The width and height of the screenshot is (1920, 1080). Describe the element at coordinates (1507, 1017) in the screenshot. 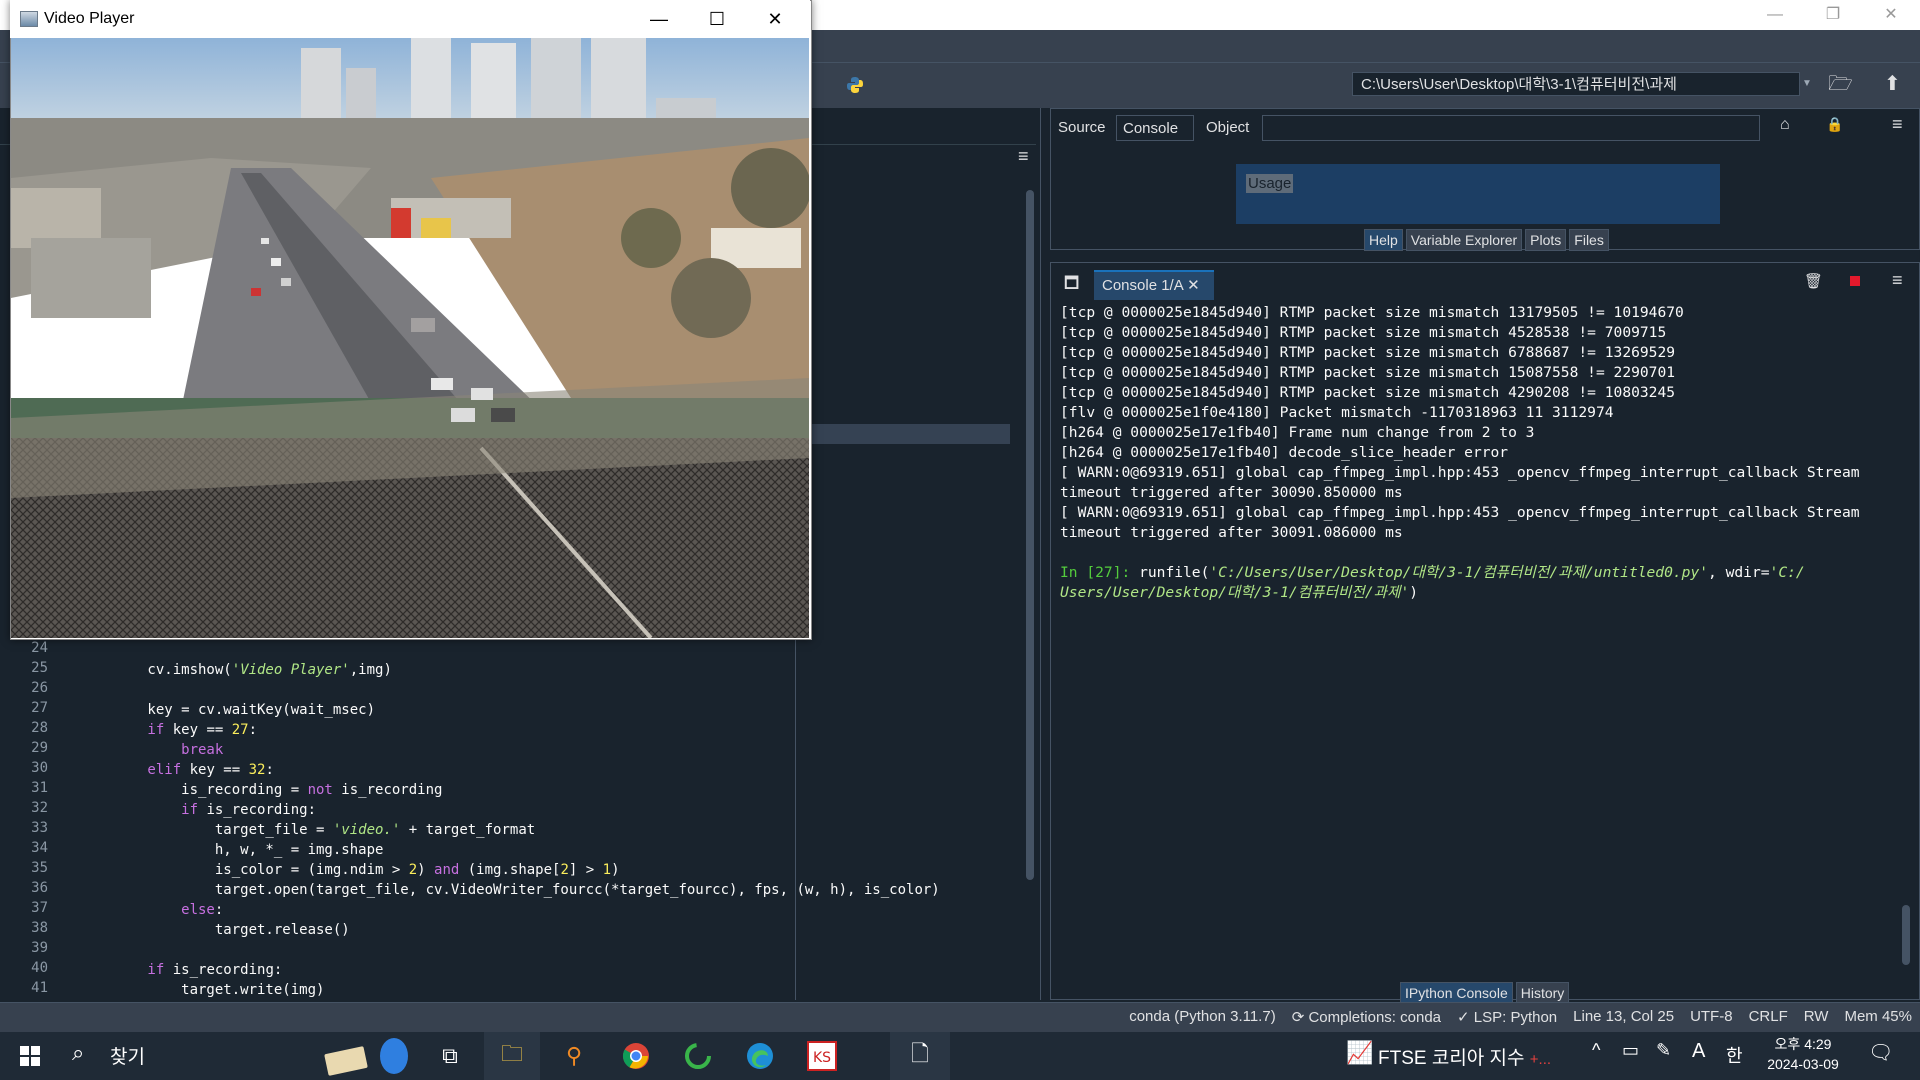

I see `status-lsp: ✓ LSP: Python` at that location.